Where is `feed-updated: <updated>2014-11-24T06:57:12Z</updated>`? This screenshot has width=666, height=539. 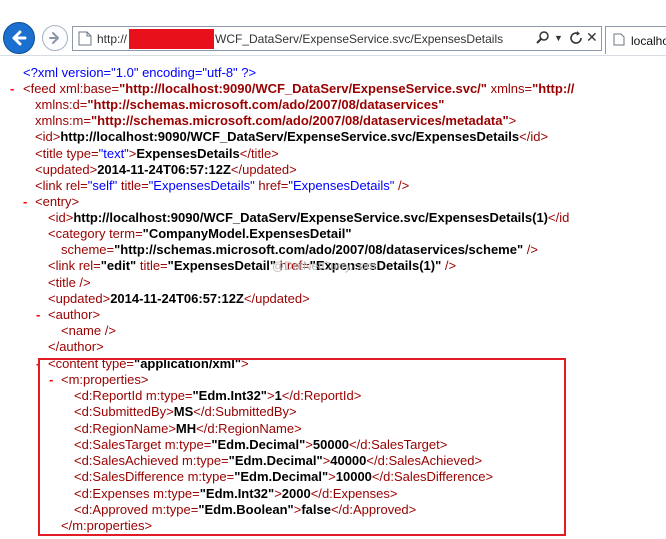 feed-updated: <updated>2014-11-24T06:57:12Z</updated> is located at coordinates (166, 169).